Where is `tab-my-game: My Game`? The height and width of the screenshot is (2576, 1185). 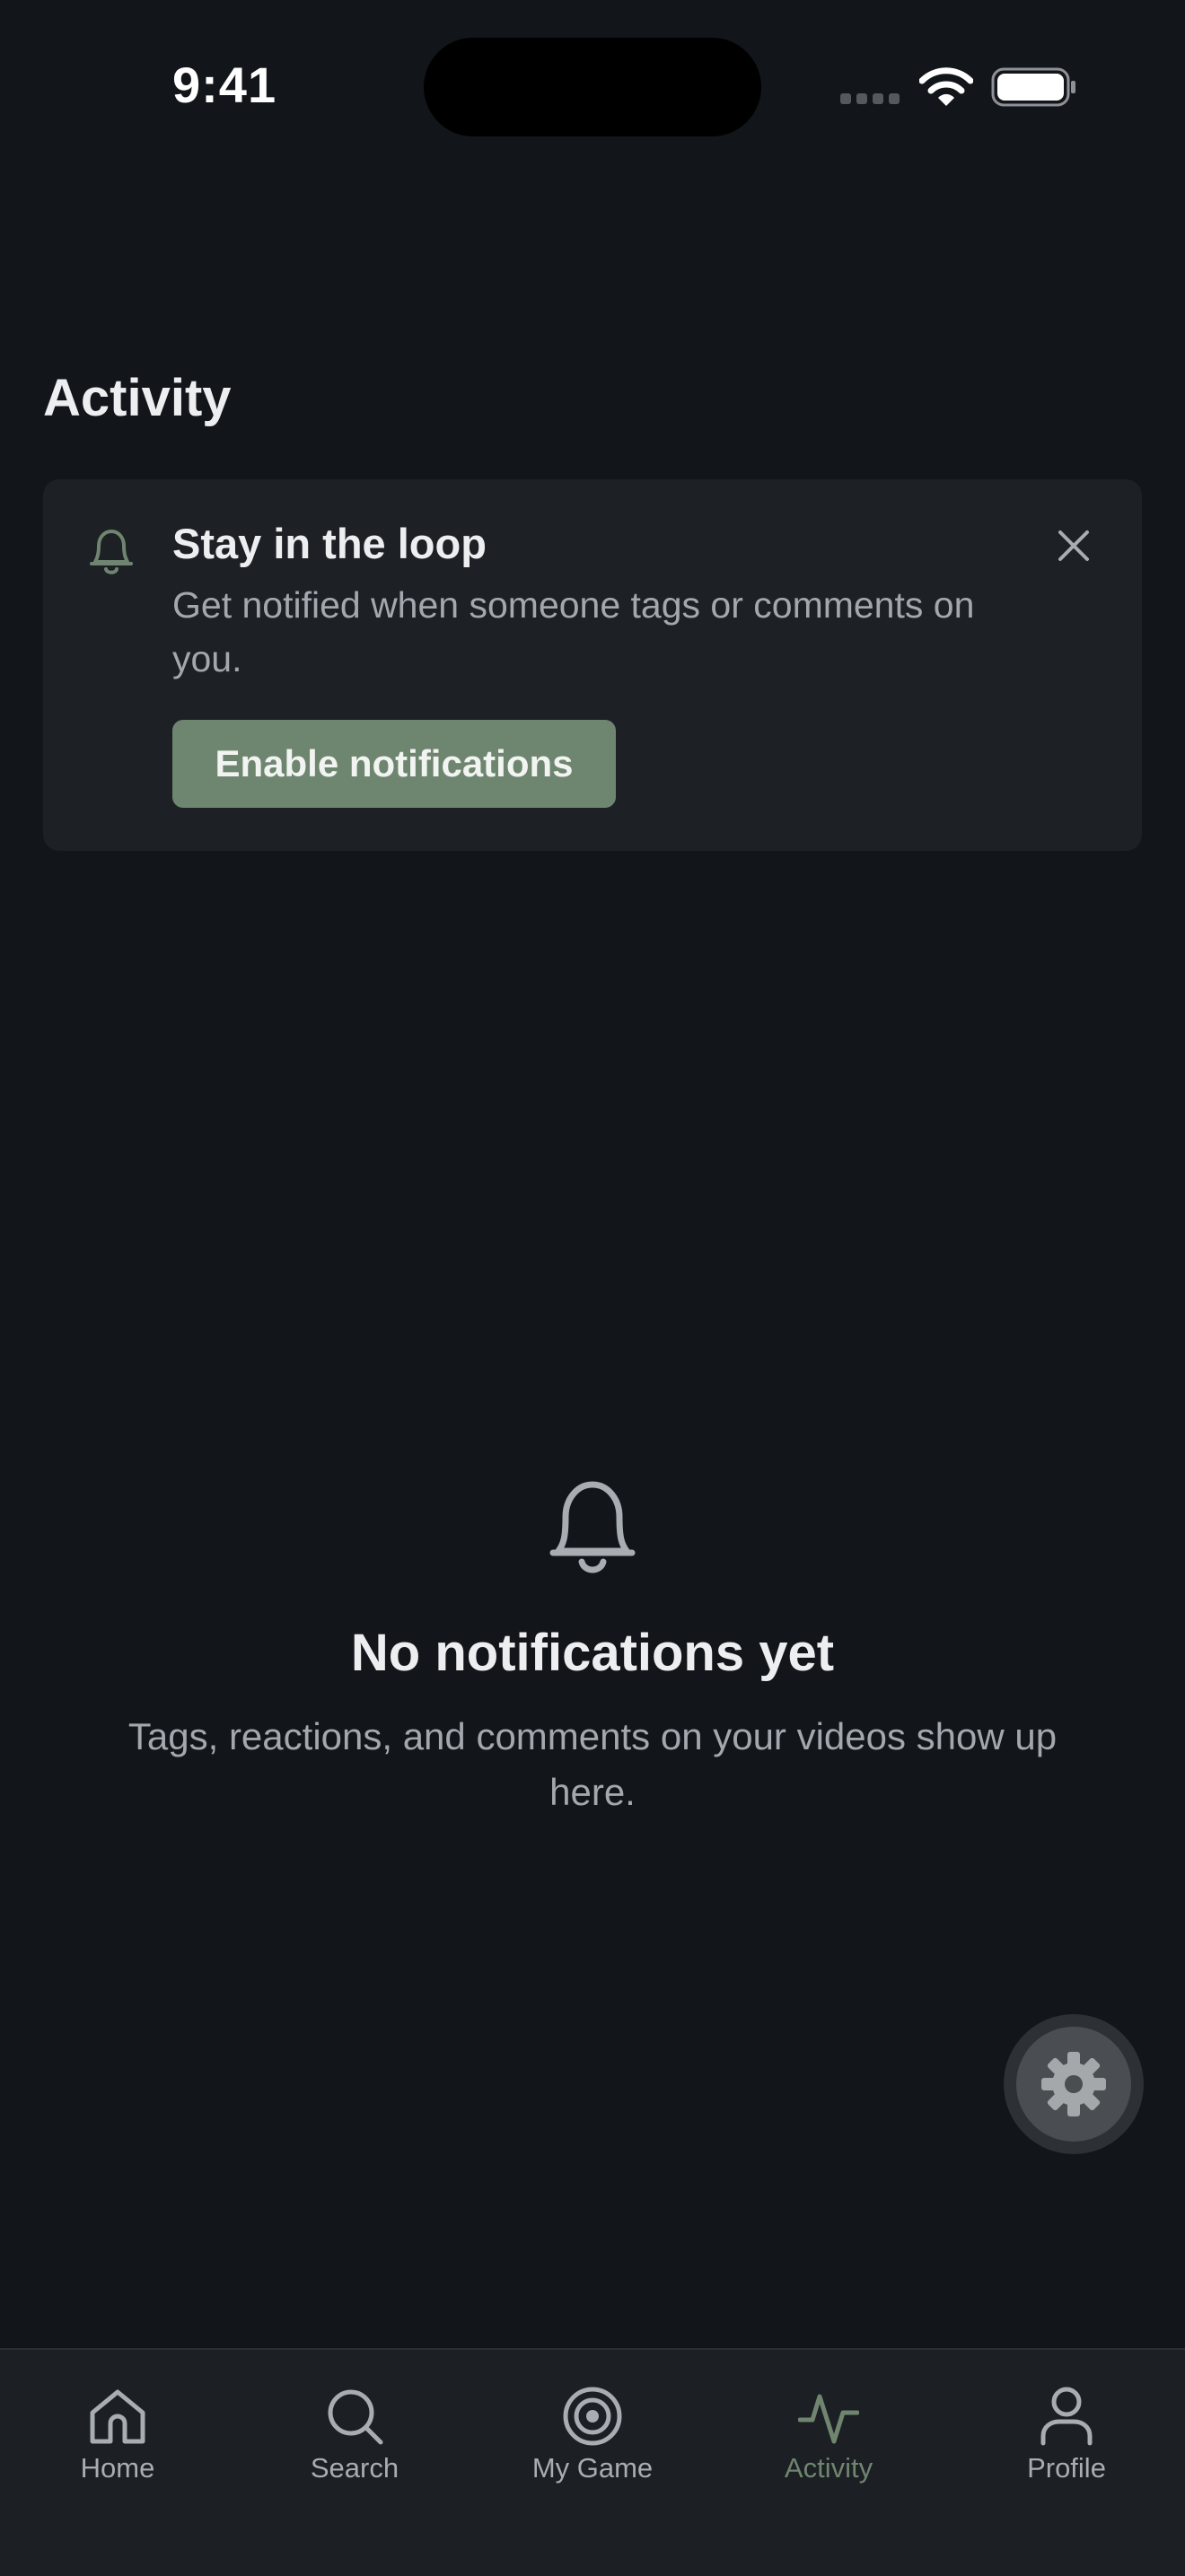
tab-my-game: My Game is located at coordinates (592, 2430).